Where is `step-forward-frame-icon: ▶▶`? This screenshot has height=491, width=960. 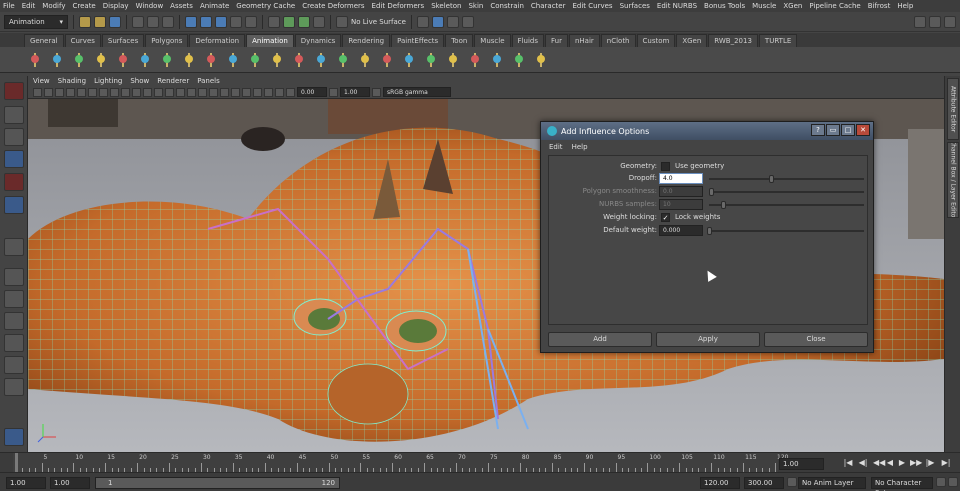 step-forward-frame-icon: ▶▶ is located at coordinates (916, 463).